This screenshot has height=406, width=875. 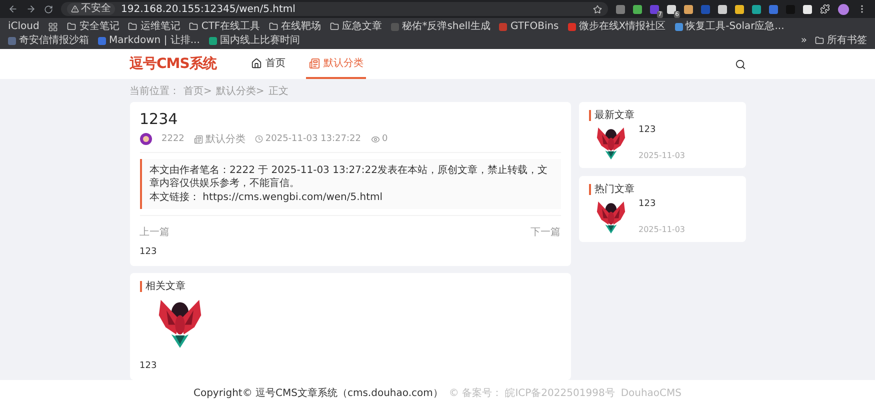 I want to click on bookmark-folder: 安全笔记, so click(x=93, y=26).